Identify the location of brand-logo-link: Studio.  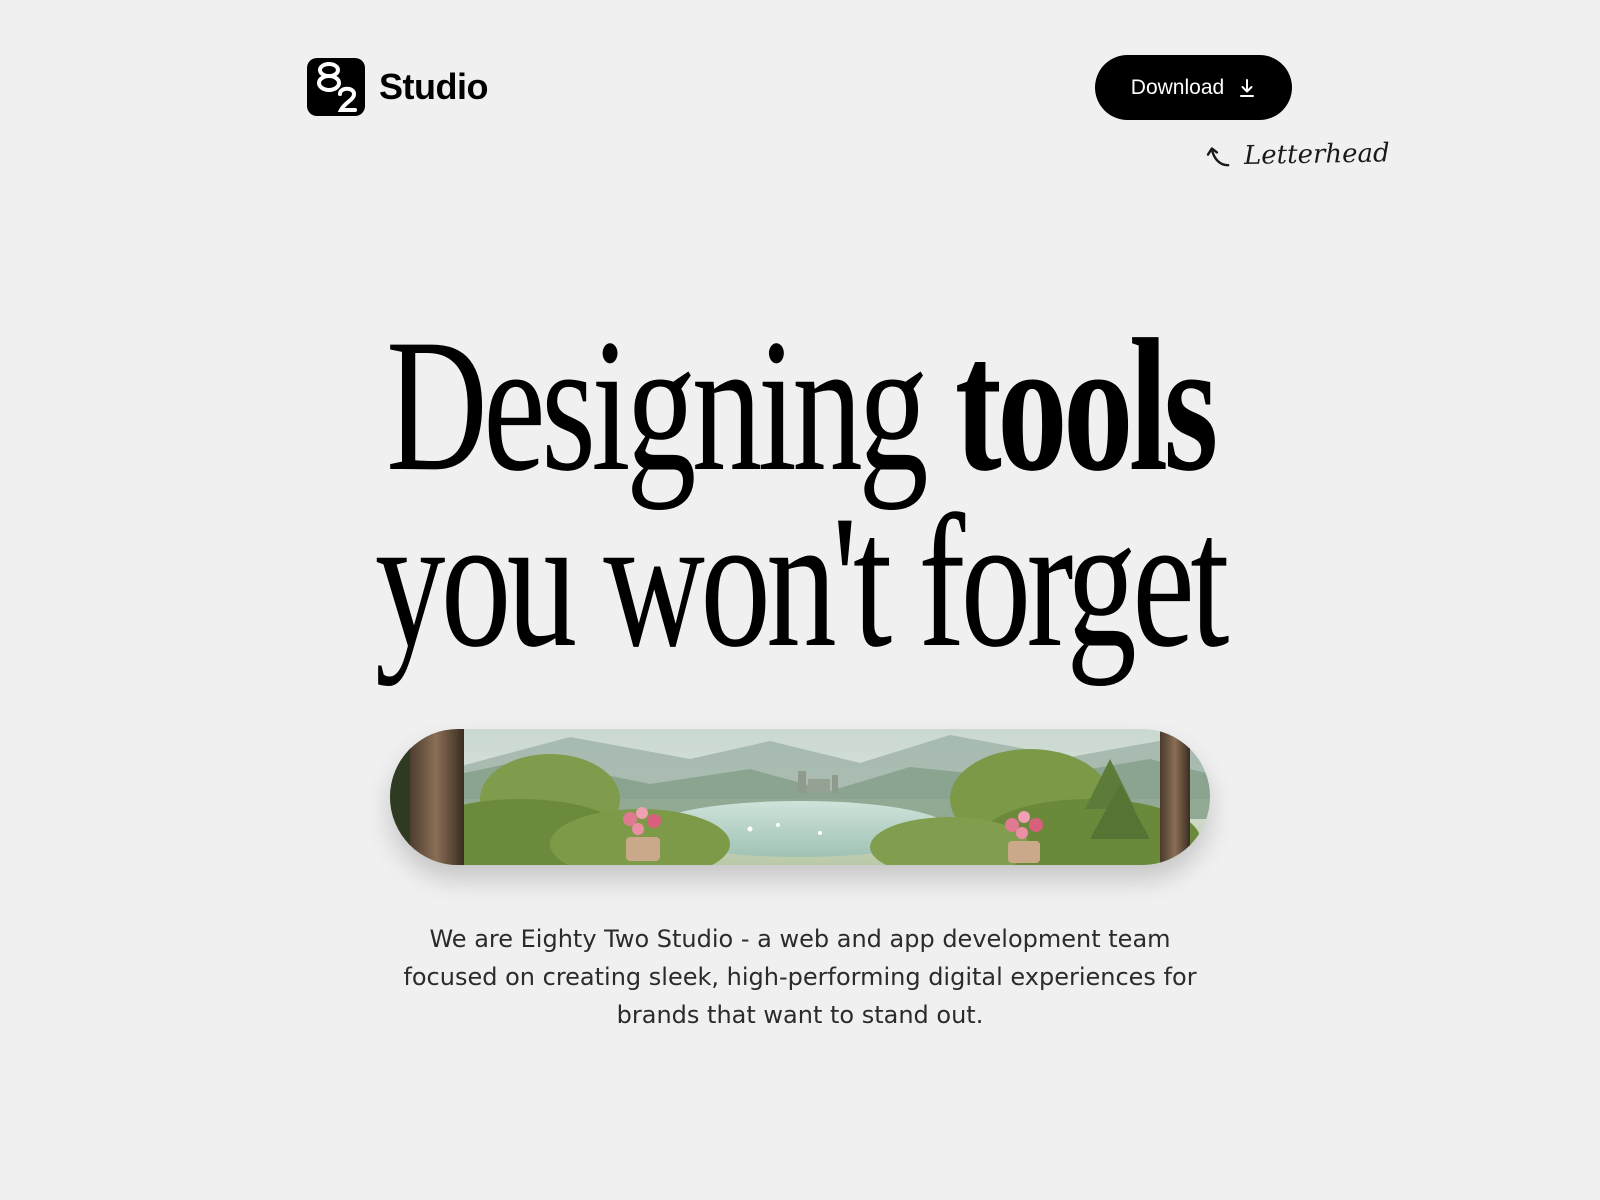
(397, 87).